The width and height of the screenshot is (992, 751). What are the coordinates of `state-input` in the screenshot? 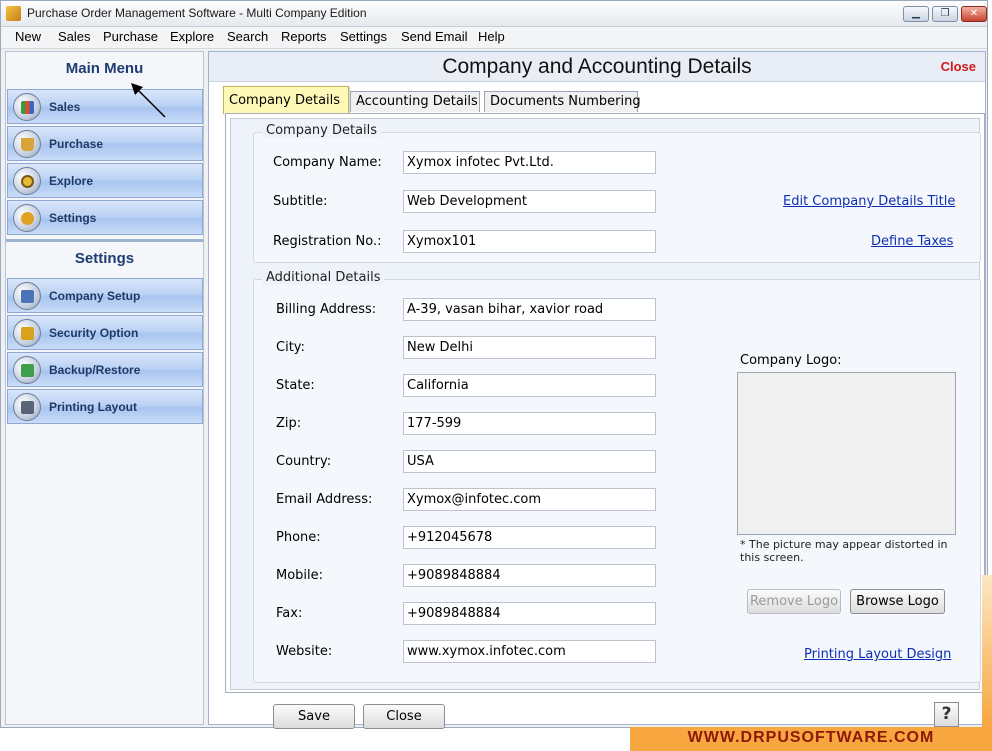 It's located at (529, 385).